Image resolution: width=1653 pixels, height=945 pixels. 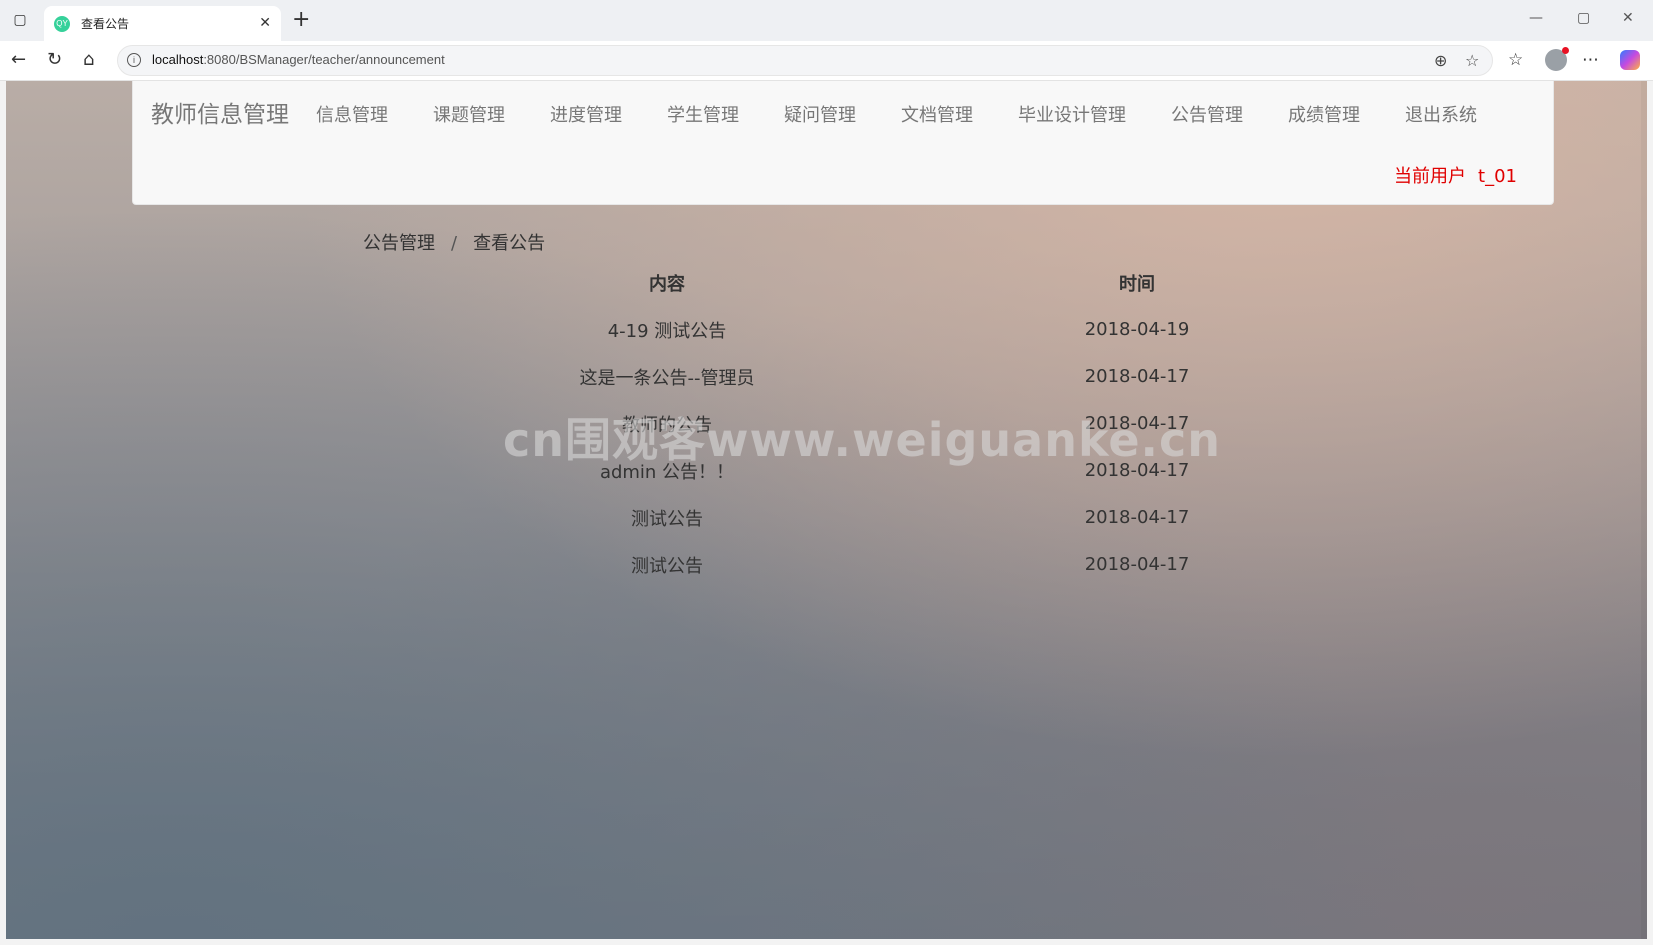 I want to click on brand-title: 教师信息管理, so click(x=220, y=112).